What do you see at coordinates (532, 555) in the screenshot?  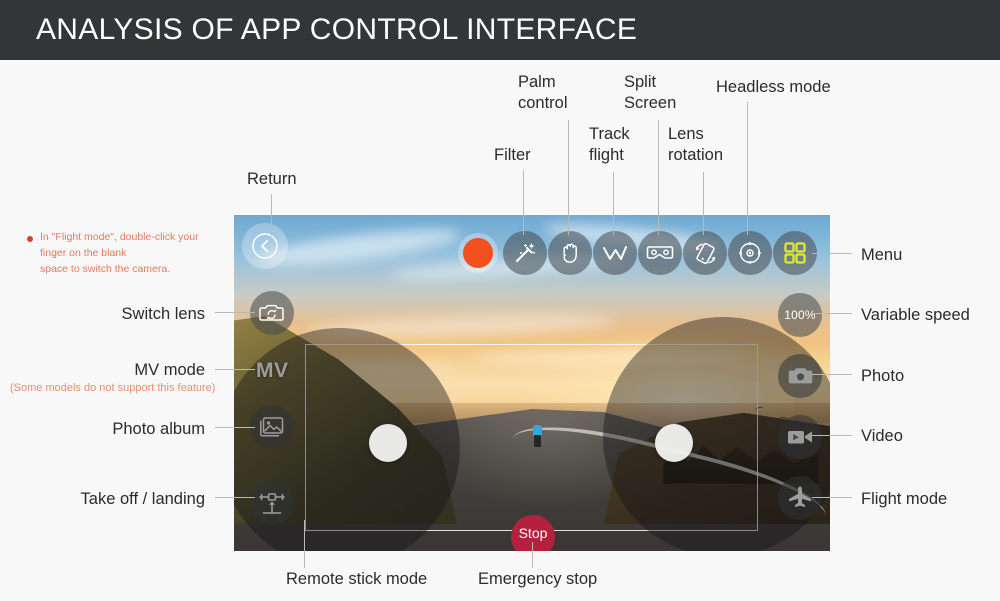 I see `leader-line-emergency-stop` at bounding box center [532, 555].